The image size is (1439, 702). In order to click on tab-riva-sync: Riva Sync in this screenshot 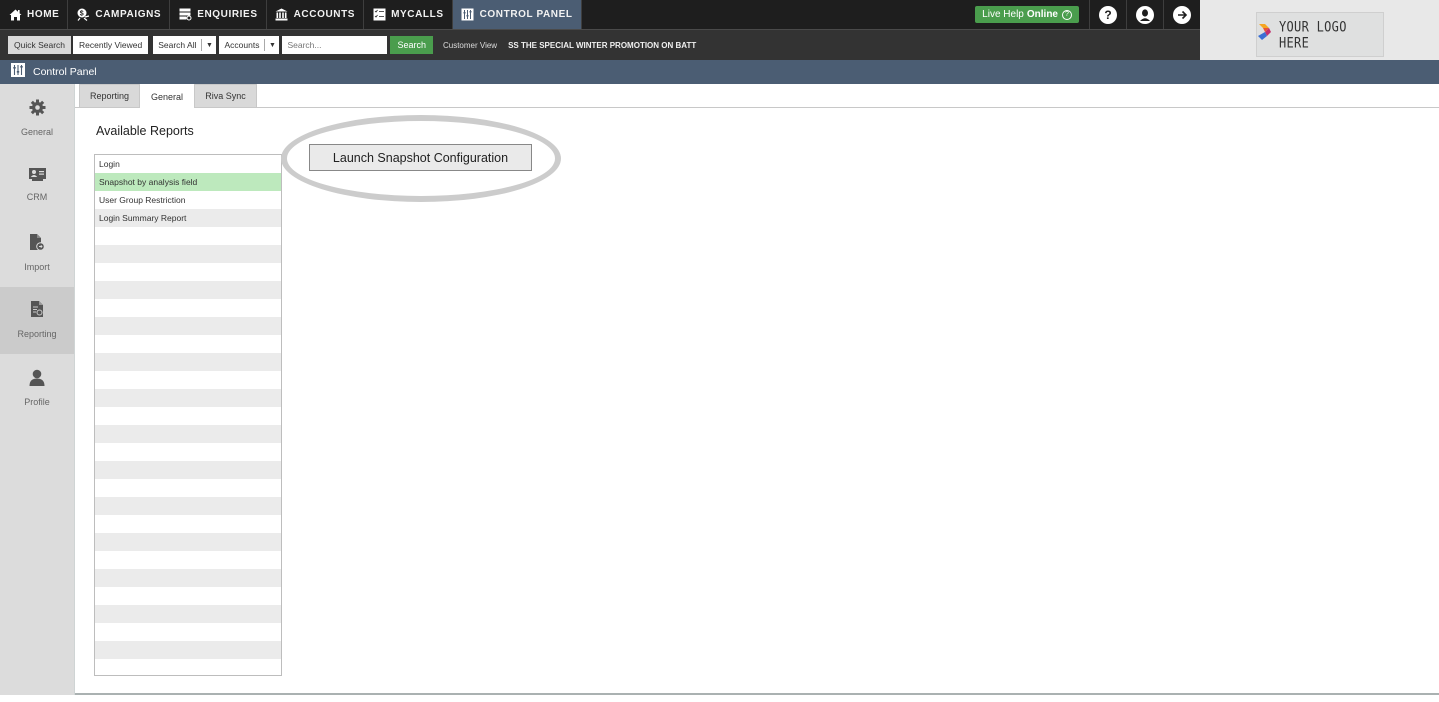, I will do `click(225, 96)`.